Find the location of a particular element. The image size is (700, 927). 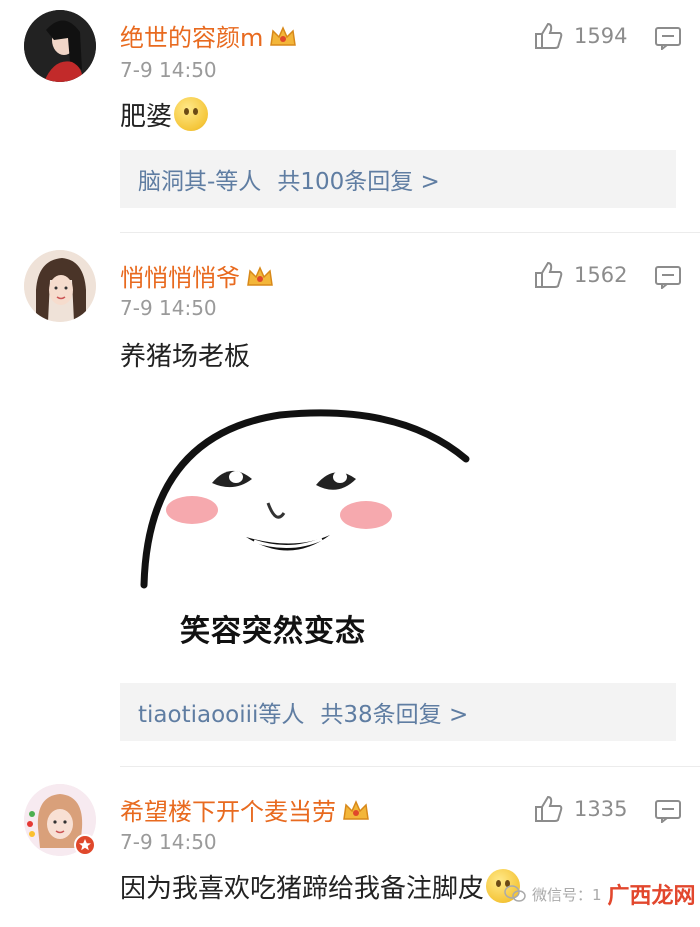

username-text: 希望楼下开个麦当劳 is located at coordinates (228, 812).